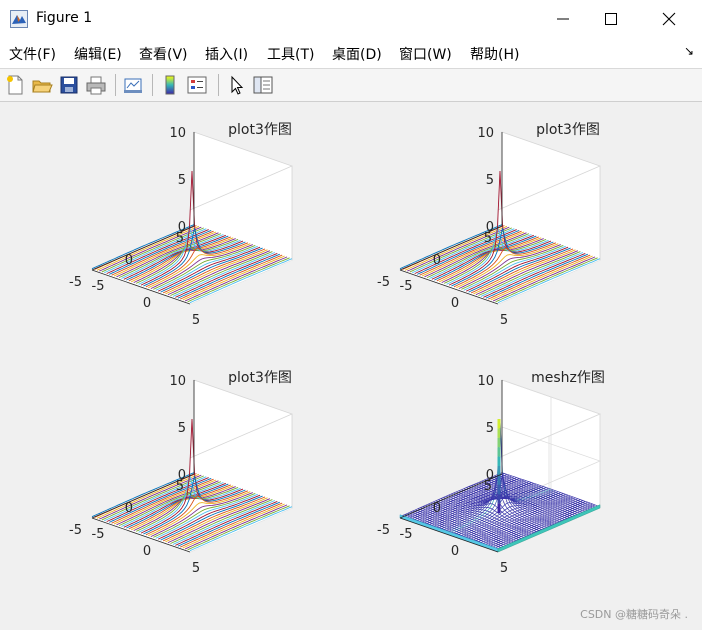  Describe the element at coordinates (98, 54) in the screenshot. I see `menu-edit: 编辑(E)` at that location.